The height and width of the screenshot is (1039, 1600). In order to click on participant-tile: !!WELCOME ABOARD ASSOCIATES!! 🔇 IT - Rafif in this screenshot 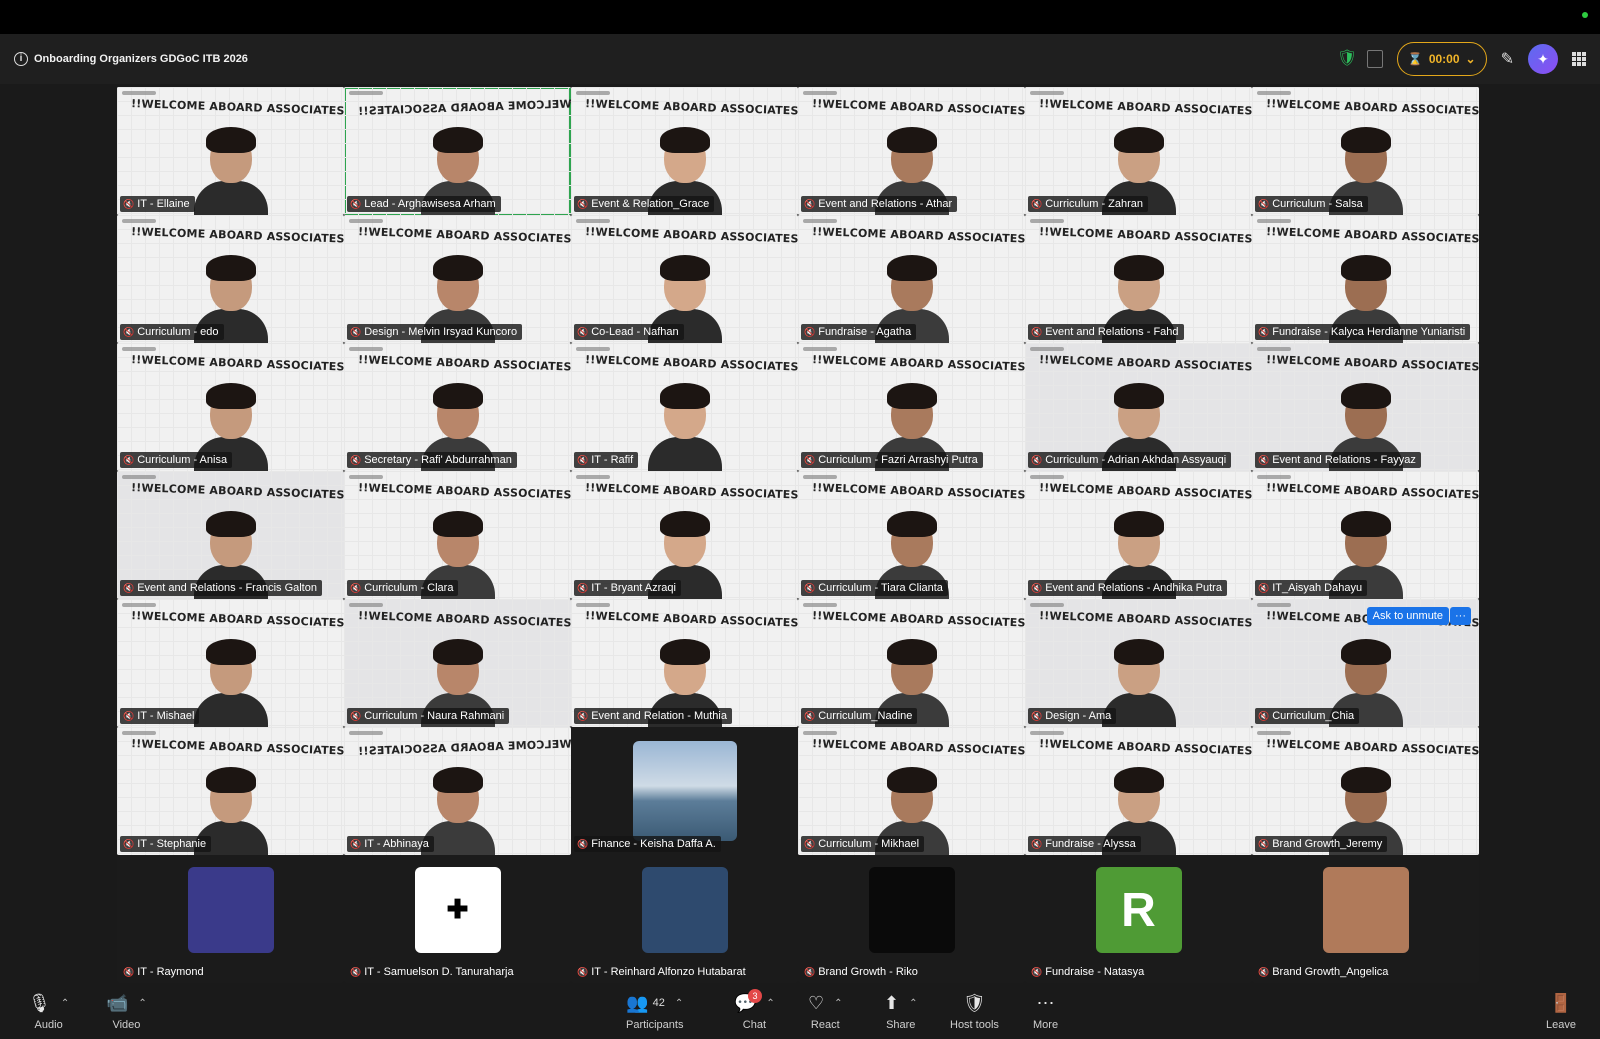, I will do `click(684, 407)`.